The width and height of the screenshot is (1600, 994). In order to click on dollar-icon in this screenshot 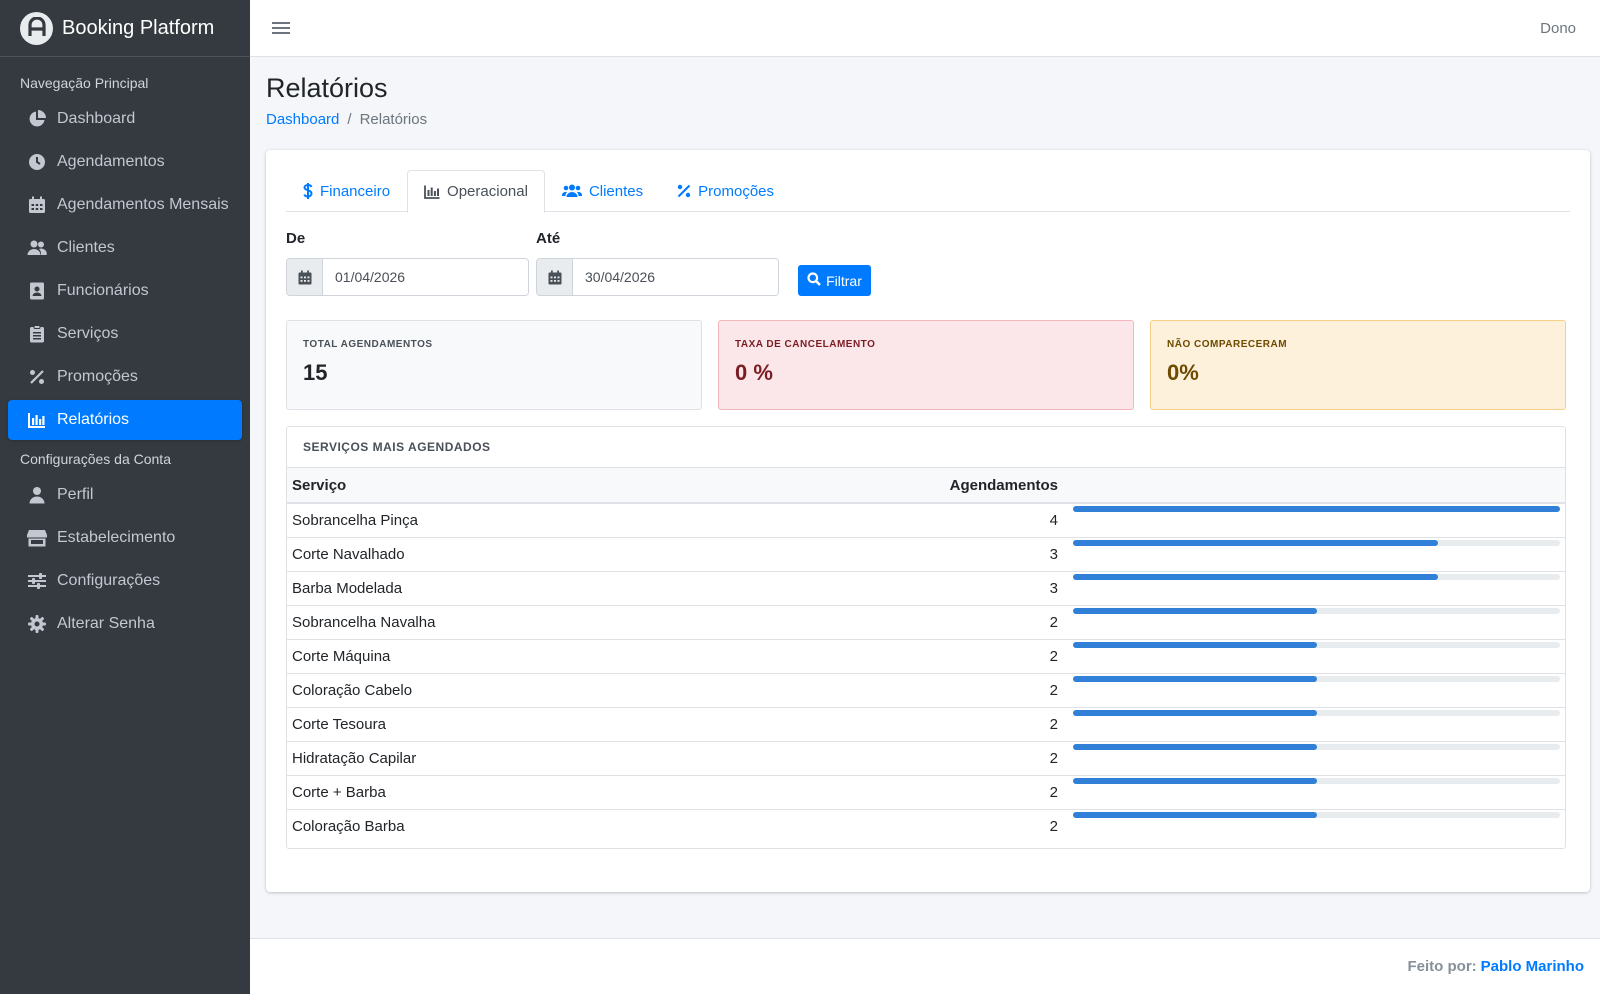, I will do `click(308, 191)`.